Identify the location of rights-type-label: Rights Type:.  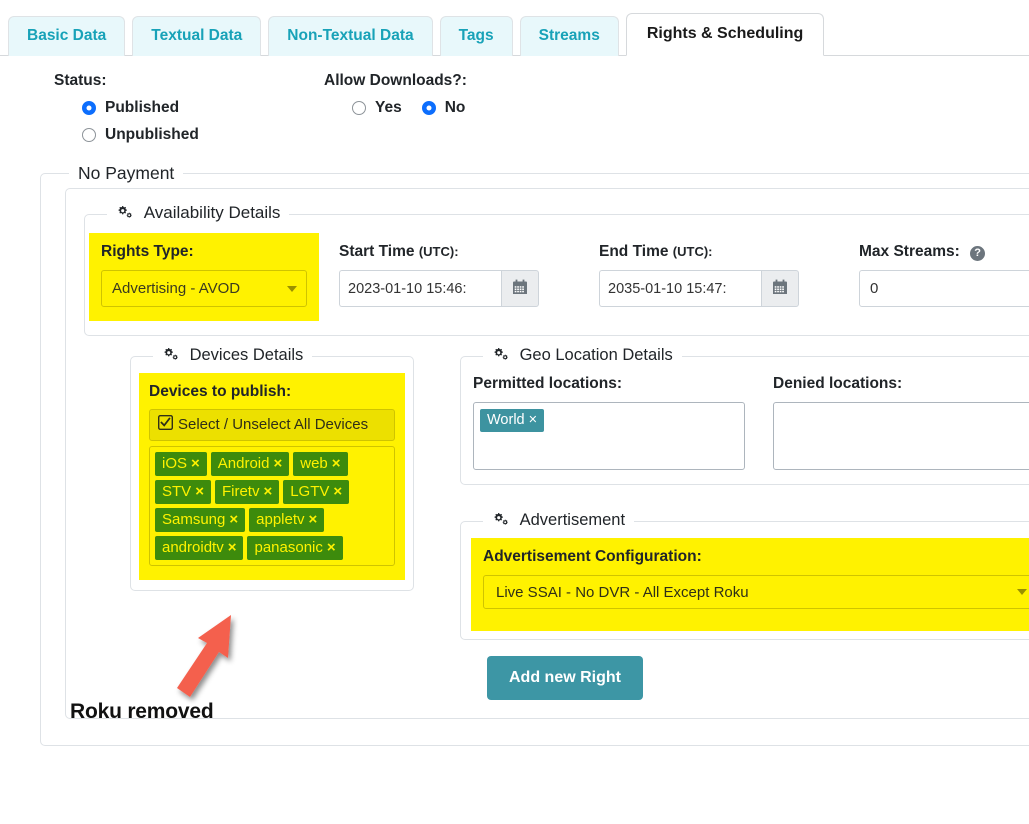
(147, 251).